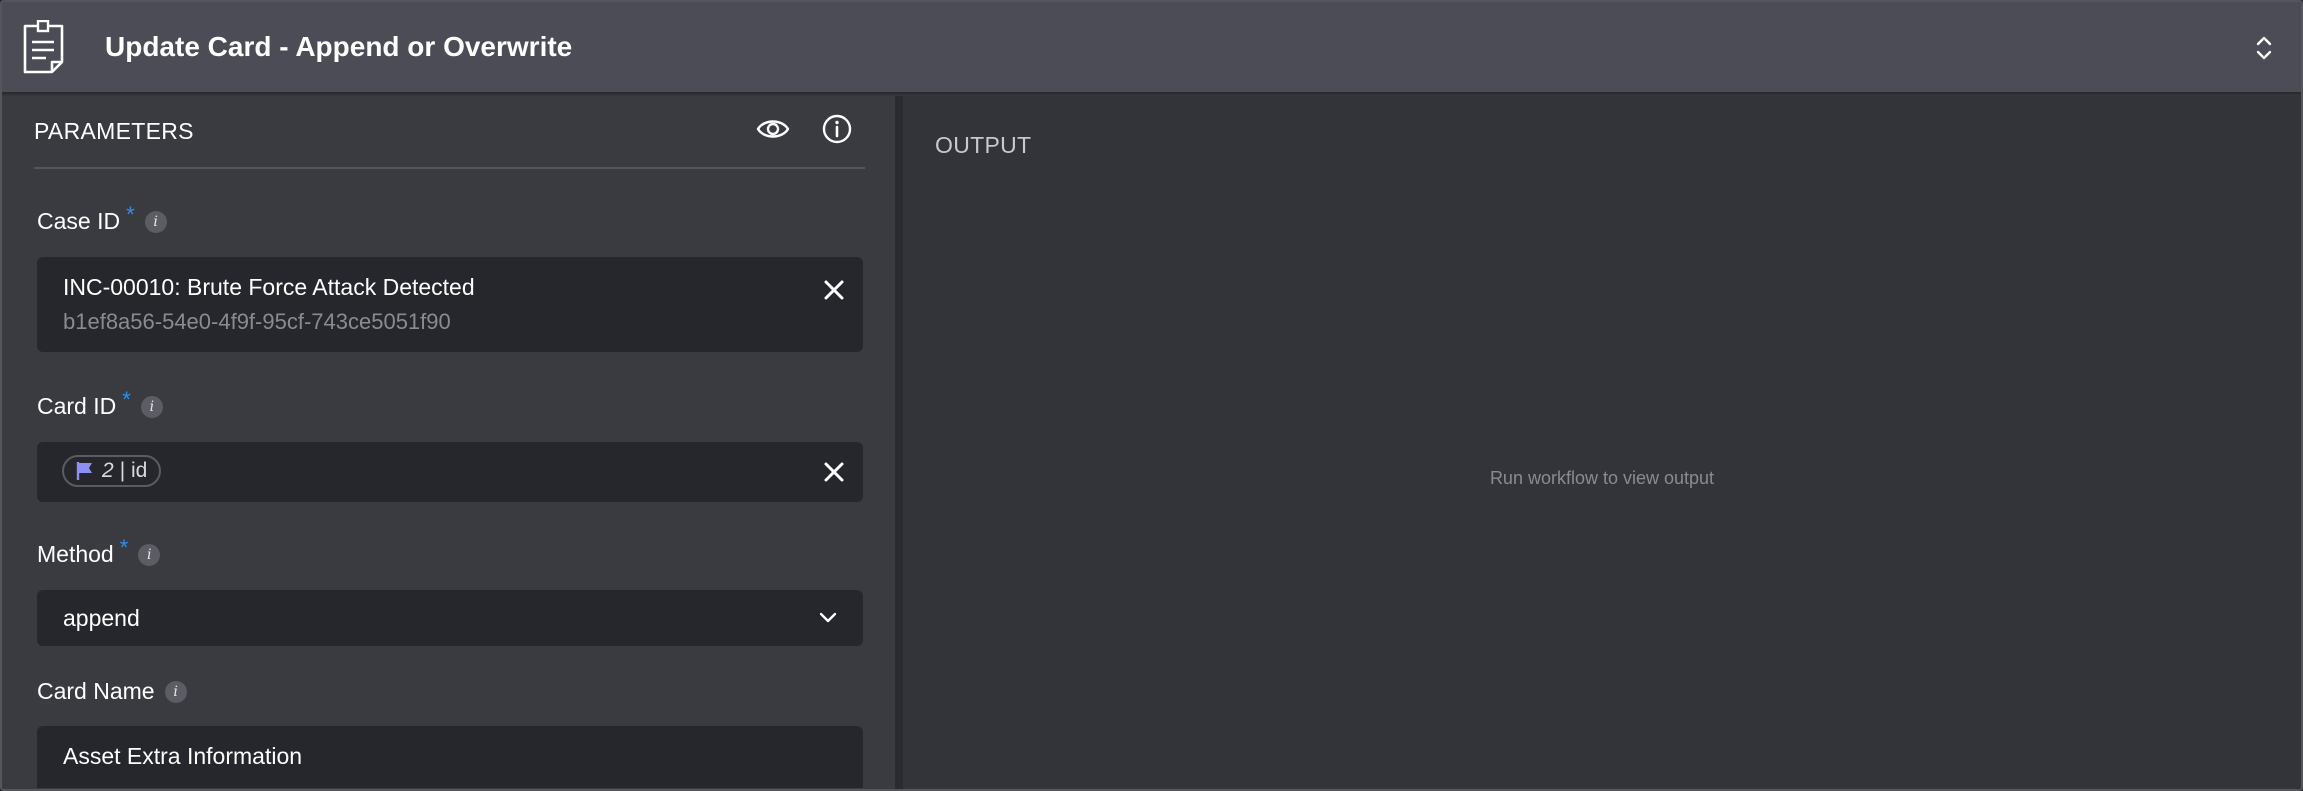 Image resolution: width=2303 pixels, height=791 pixels. I want to click on note-card-icon, so click(43, 47).